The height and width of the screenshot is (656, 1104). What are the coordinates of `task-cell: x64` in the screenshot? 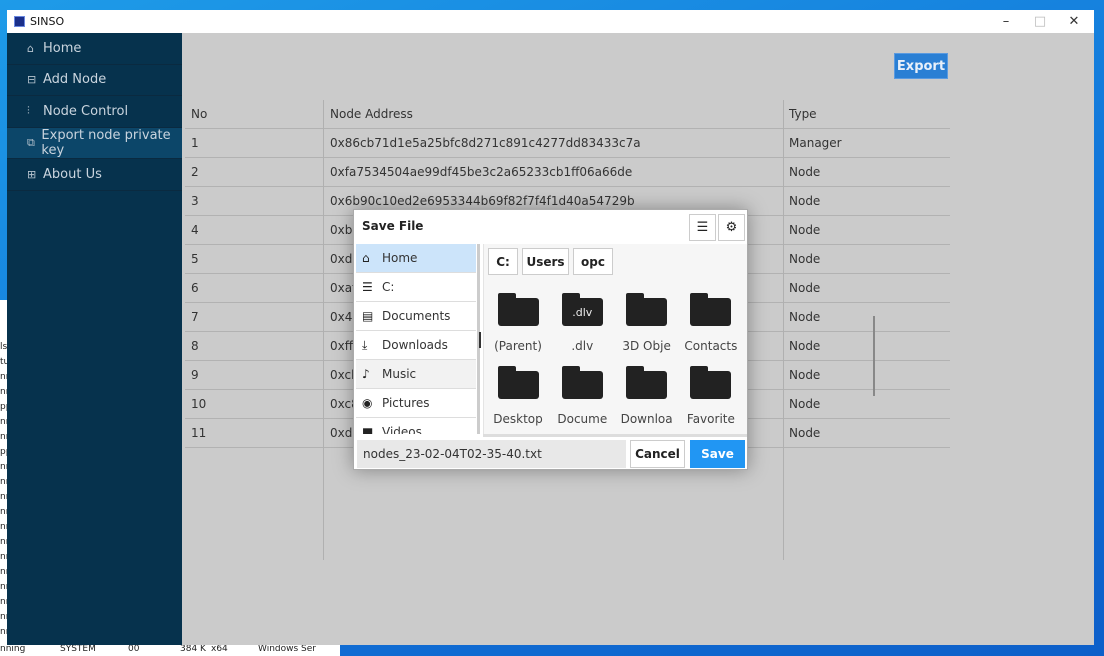 It's located at (219, 649).